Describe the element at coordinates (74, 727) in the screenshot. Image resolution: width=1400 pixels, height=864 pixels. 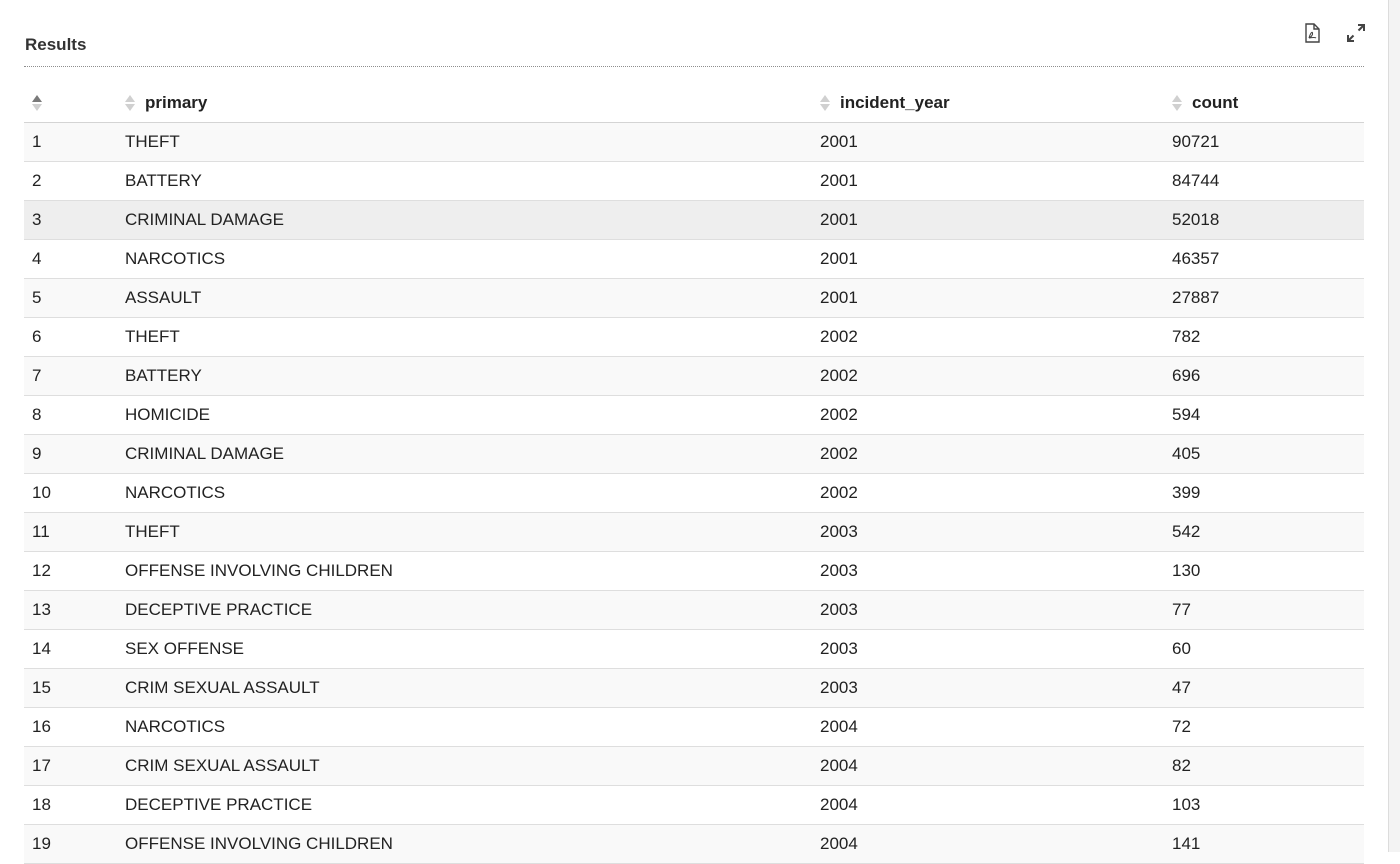
I see `row-index-cell: 16` at that location.